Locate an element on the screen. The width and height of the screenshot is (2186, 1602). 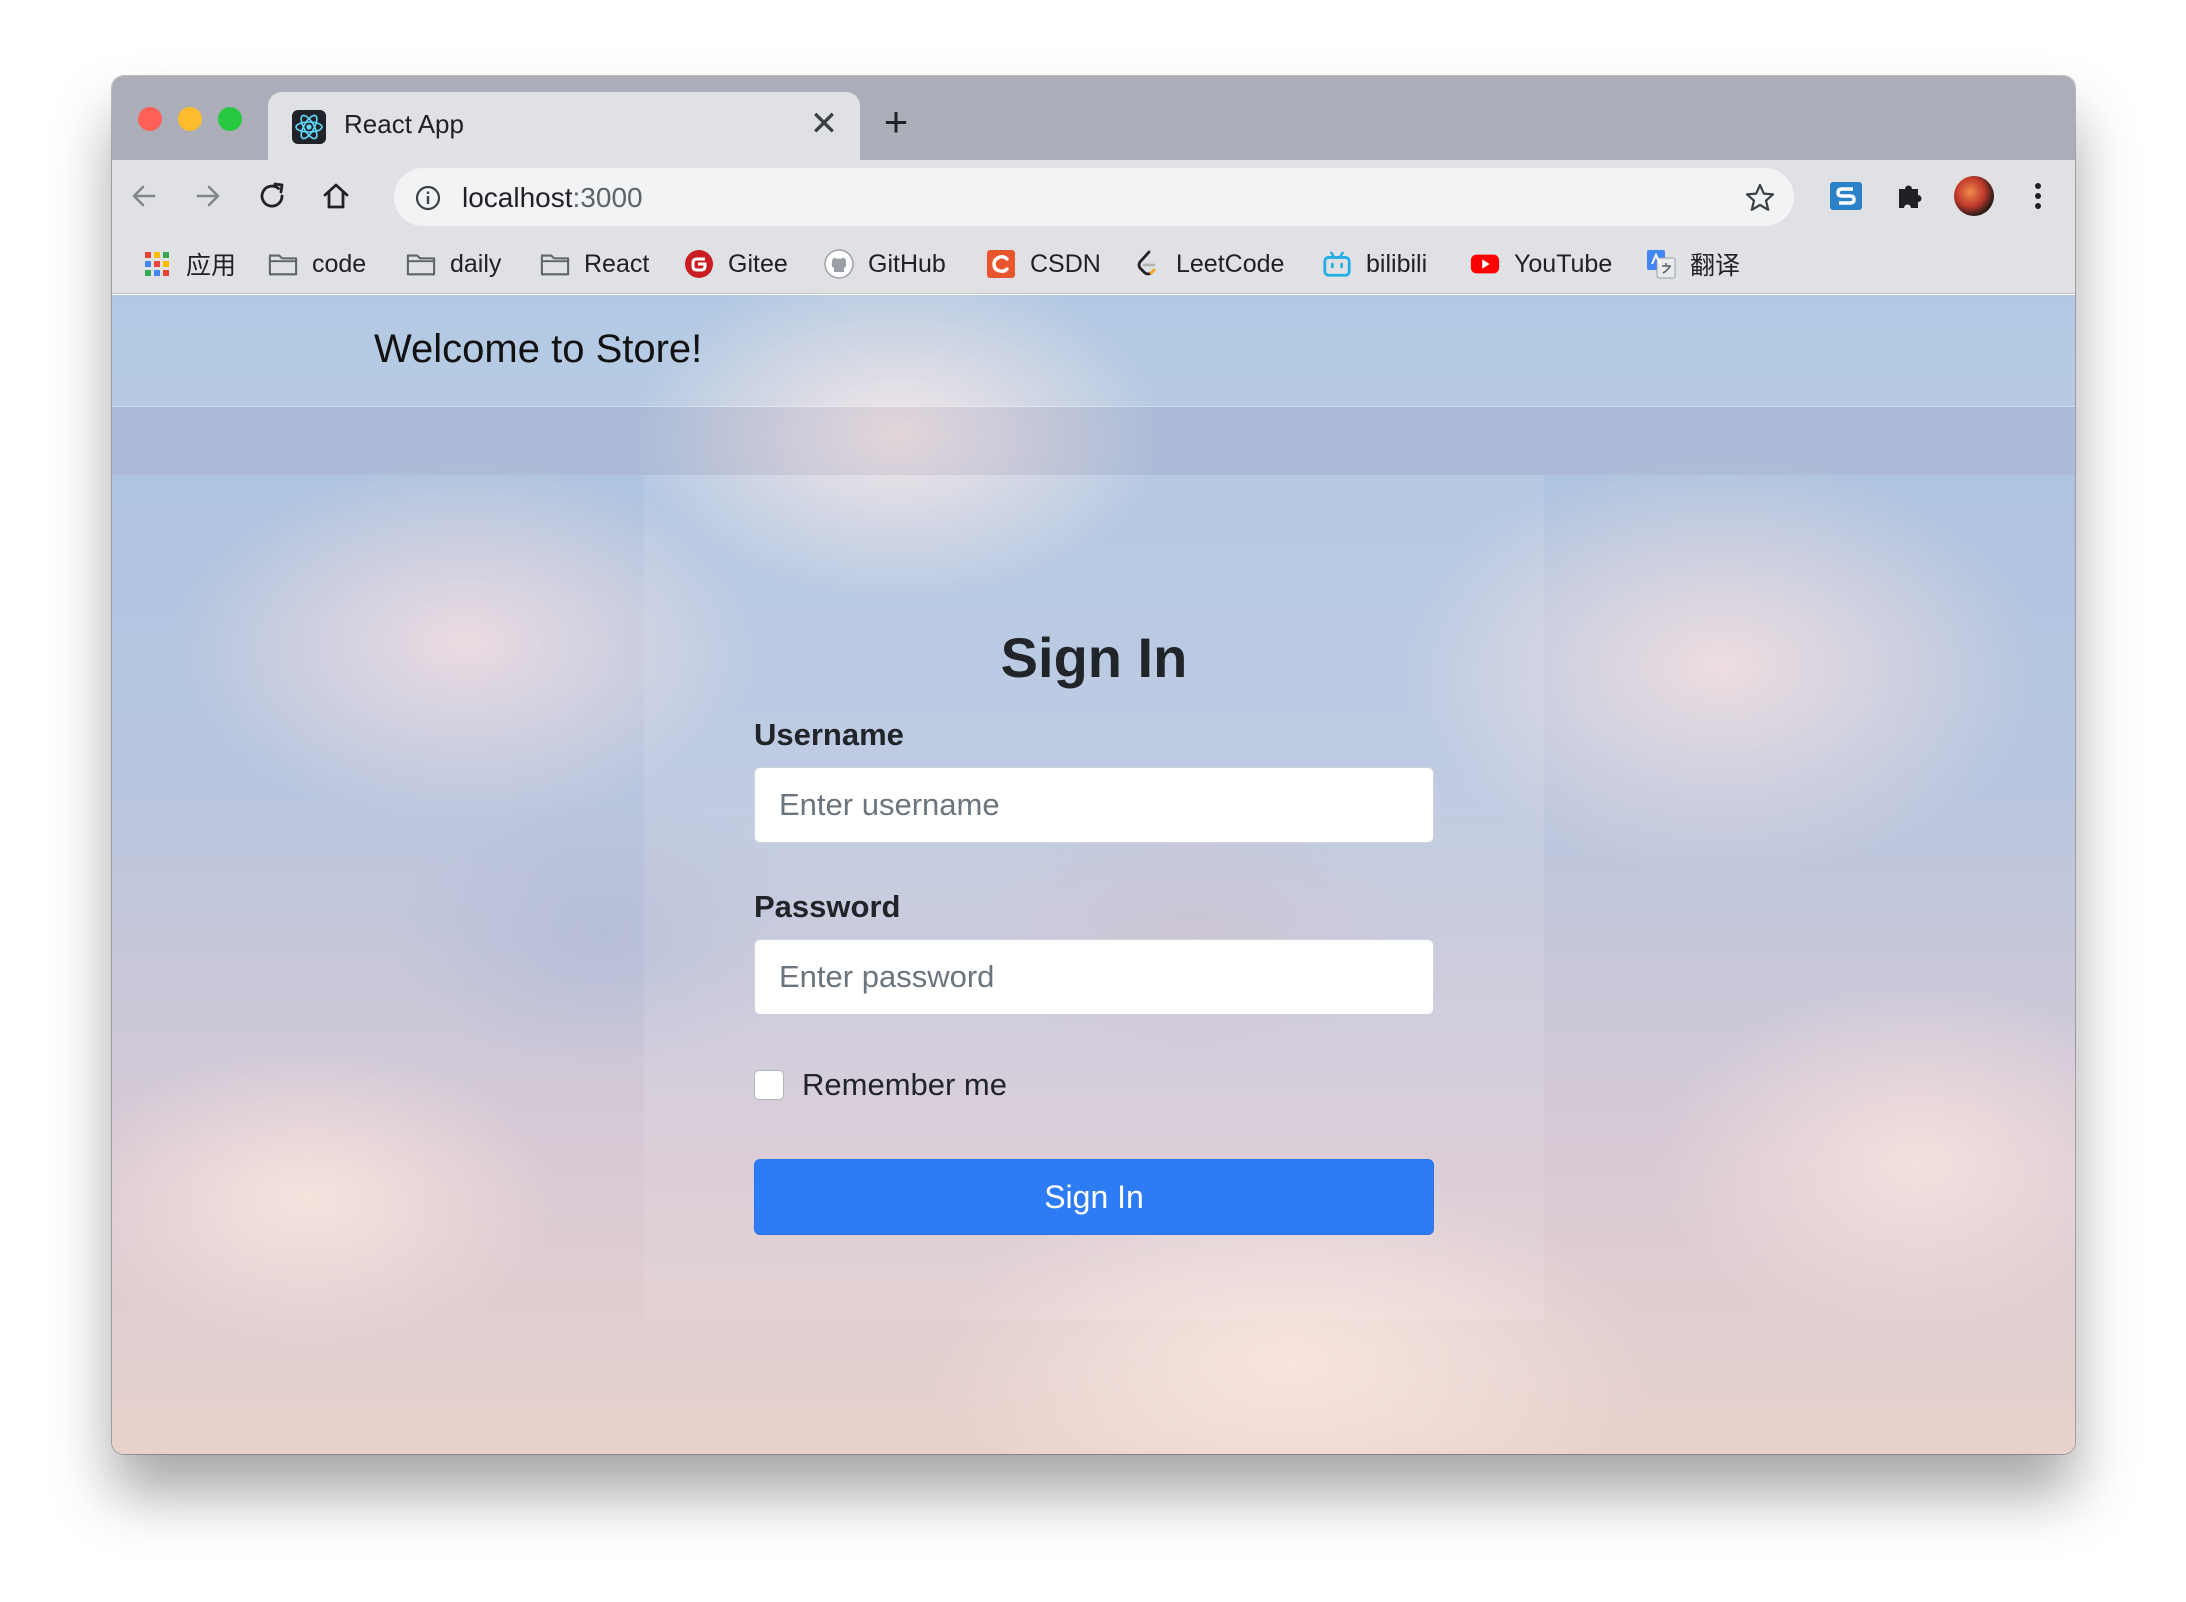
bookmark-folder-react: React is located at coordinates (594, 264).